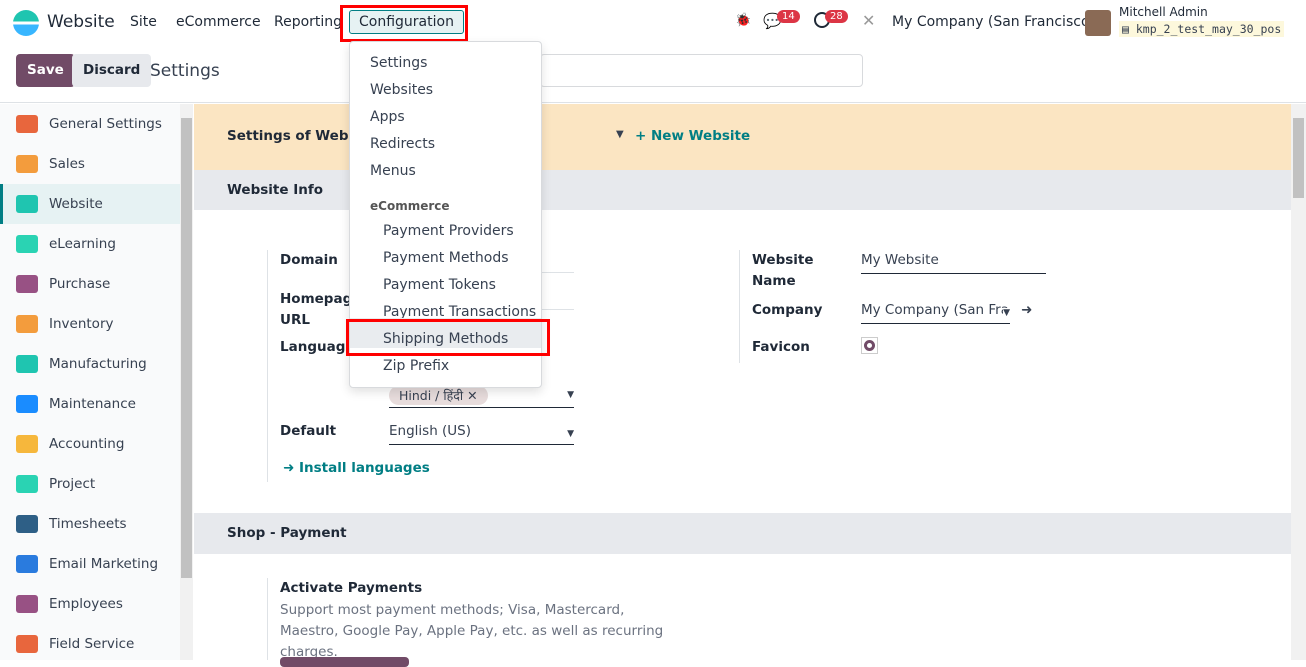 The height and width of the screenshot is (667, 1306). What do you see at coordinates (218, 22) in the screenshot?
I see `menu-ecommerce: eCommerce` at bounding box center [218, 22].